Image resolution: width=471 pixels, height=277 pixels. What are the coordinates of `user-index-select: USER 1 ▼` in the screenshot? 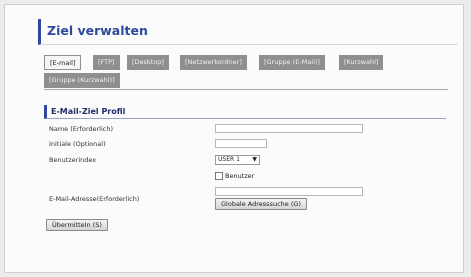 It's located at (237, 160).